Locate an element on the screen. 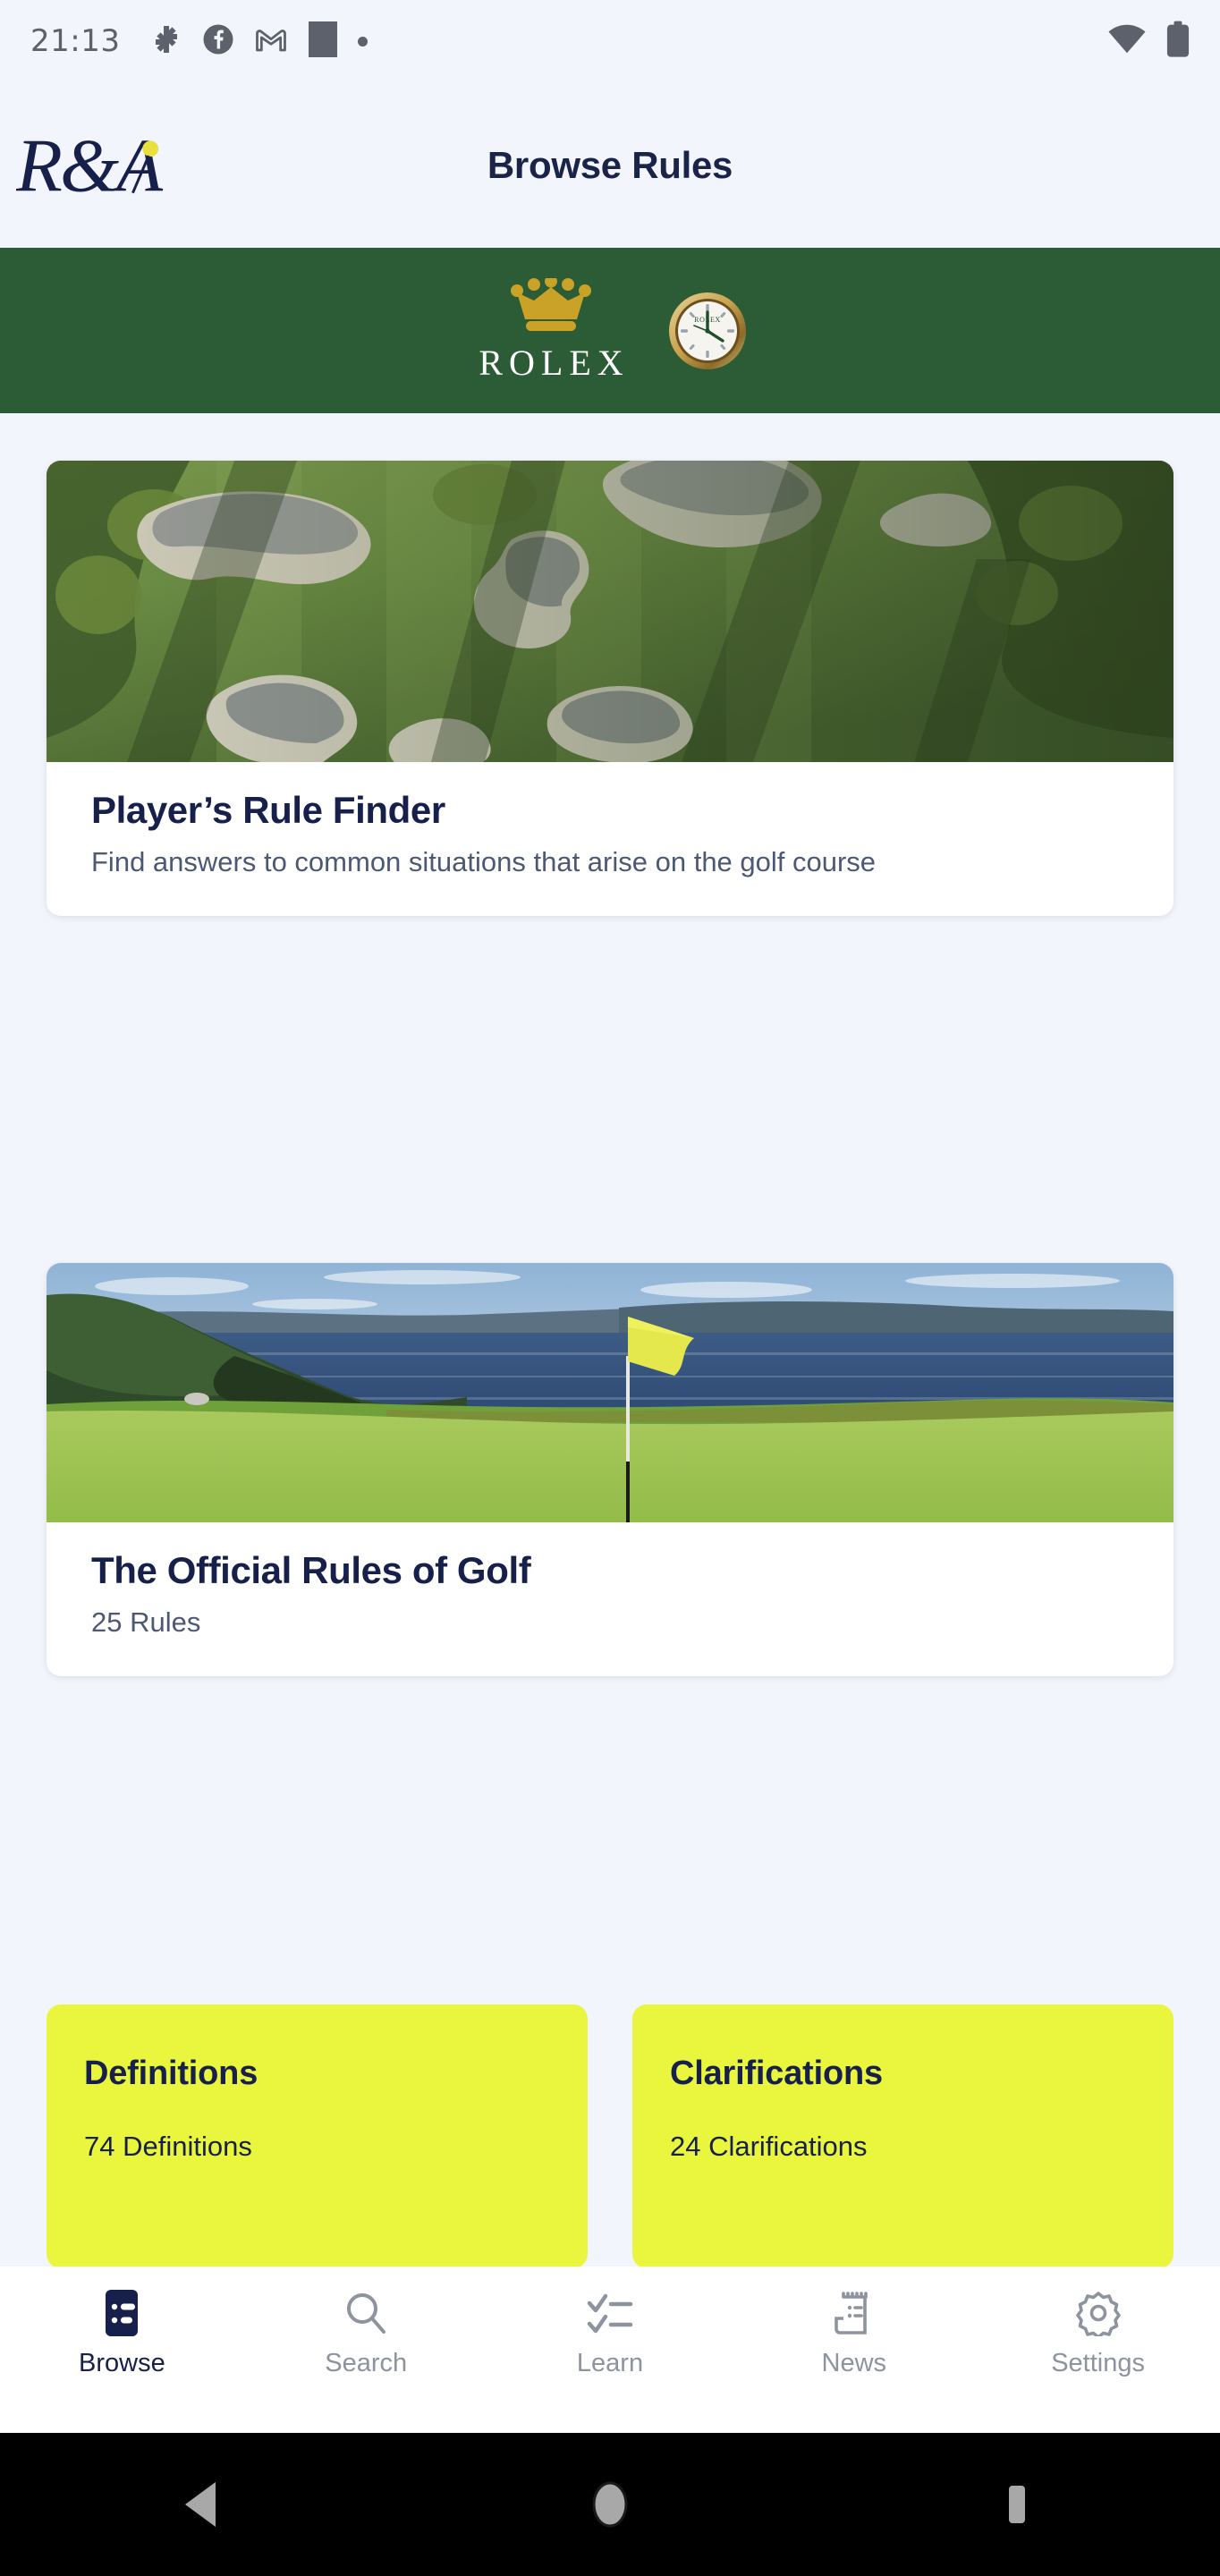  status-bar-system-icons is located at coordinates (1148, 42).